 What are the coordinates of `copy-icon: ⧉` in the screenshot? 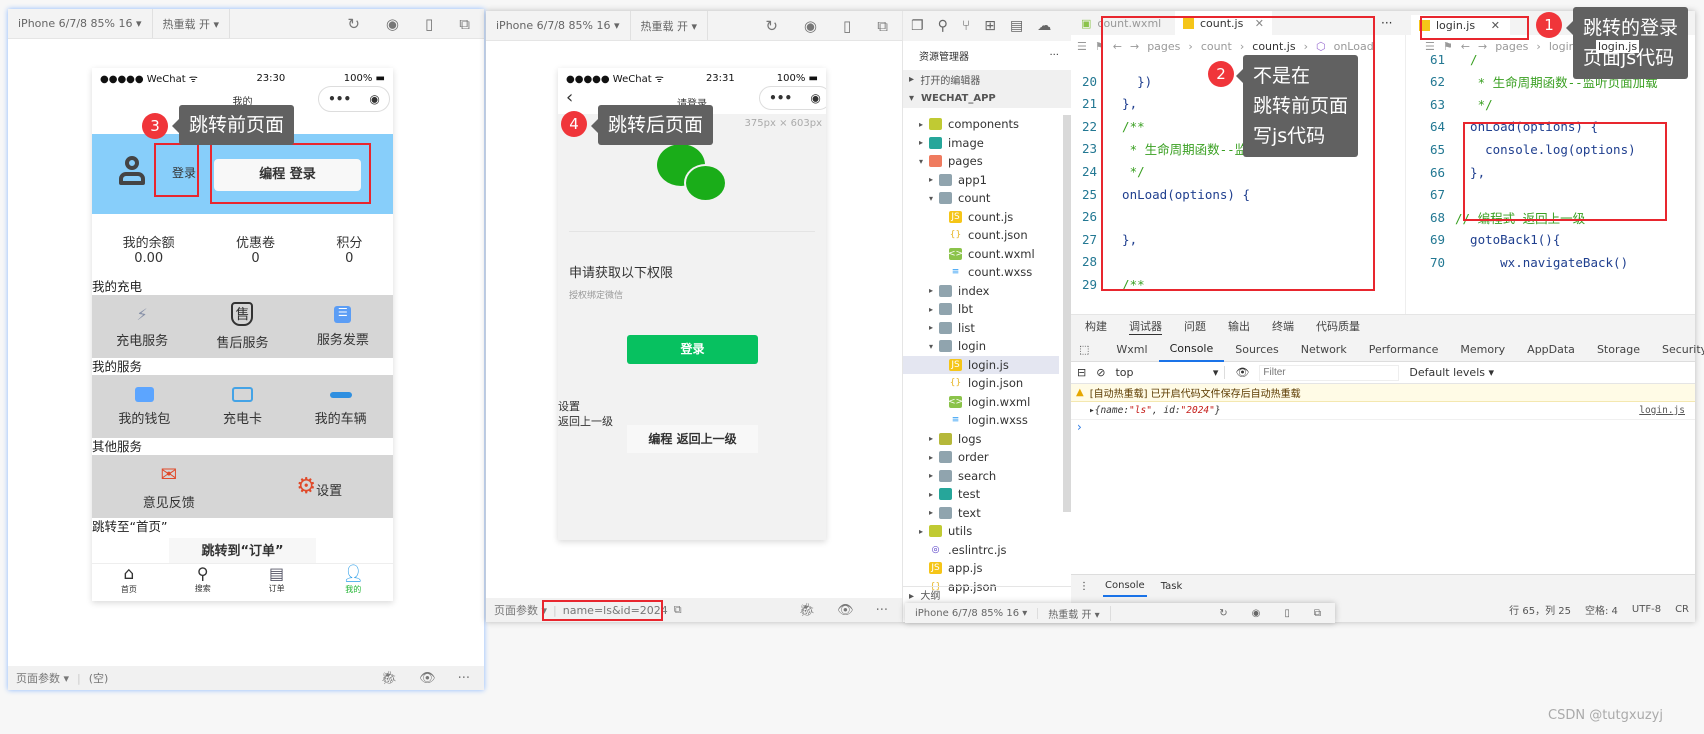 It's located at (678, 610).